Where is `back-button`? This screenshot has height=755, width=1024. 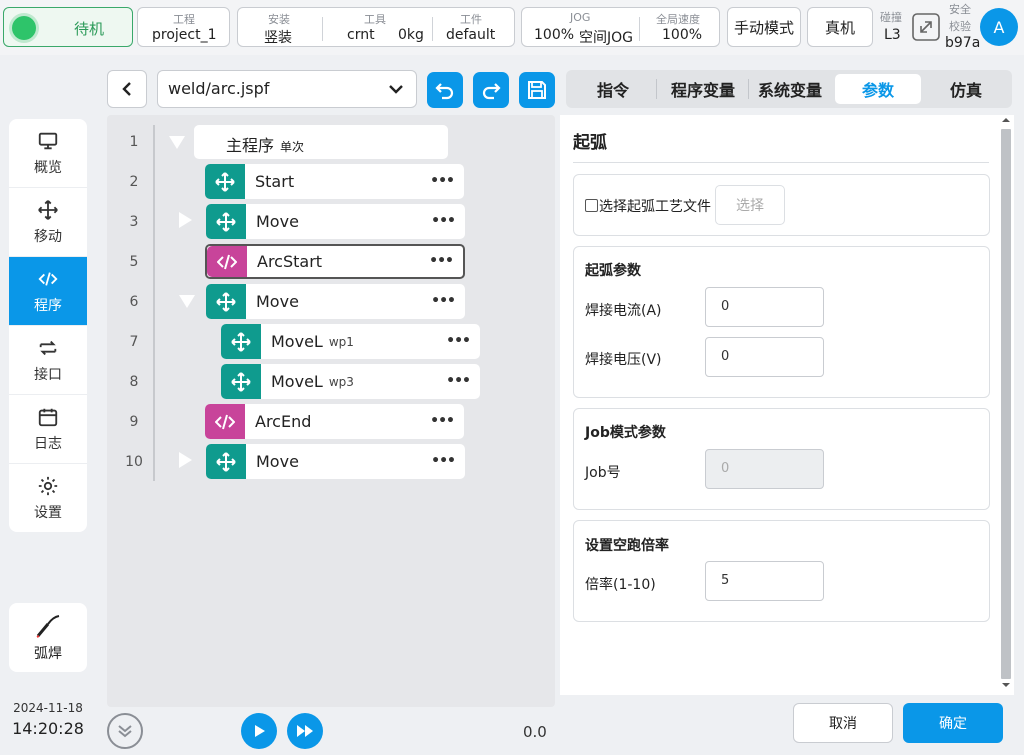 back-button is located at coordinates (127, 89).